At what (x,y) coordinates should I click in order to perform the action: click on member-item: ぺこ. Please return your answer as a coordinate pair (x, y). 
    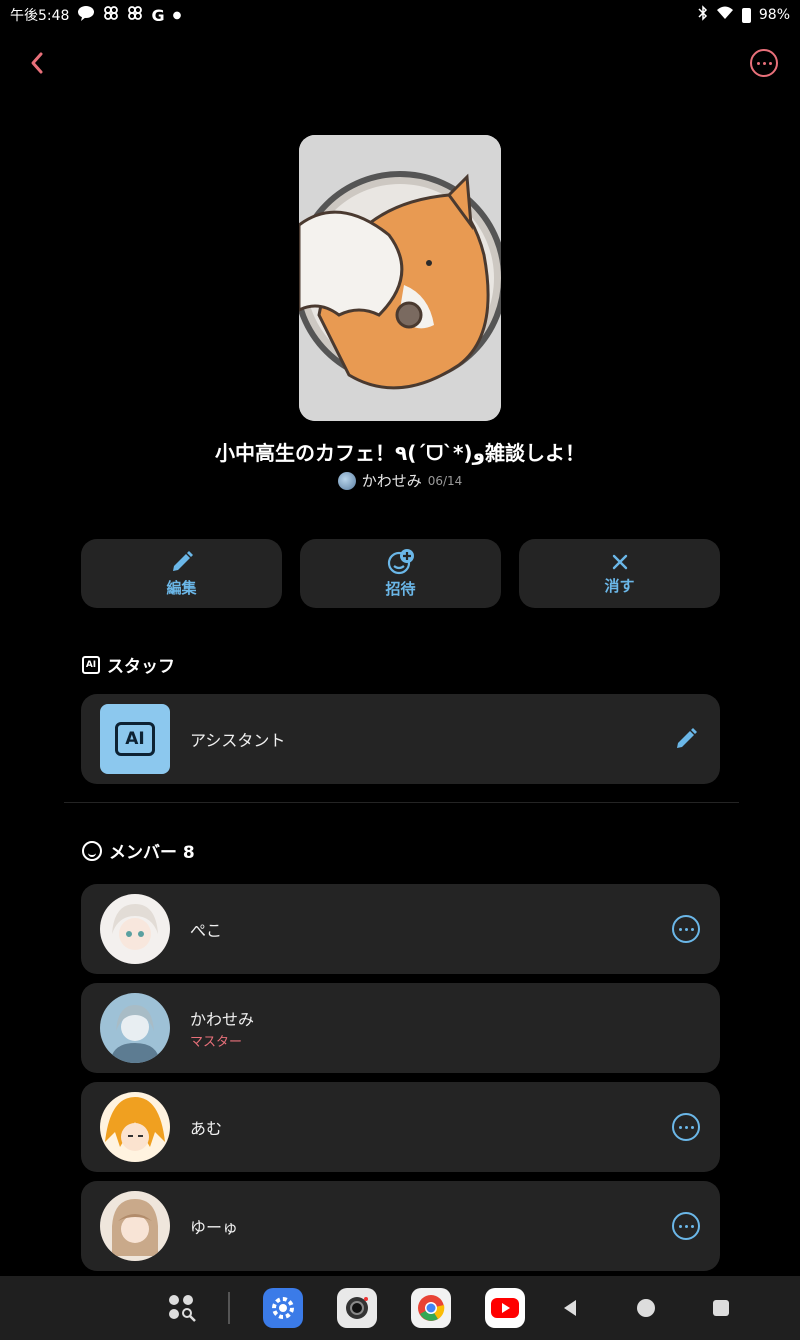
    Looking at the image, I should click on (400, 929).